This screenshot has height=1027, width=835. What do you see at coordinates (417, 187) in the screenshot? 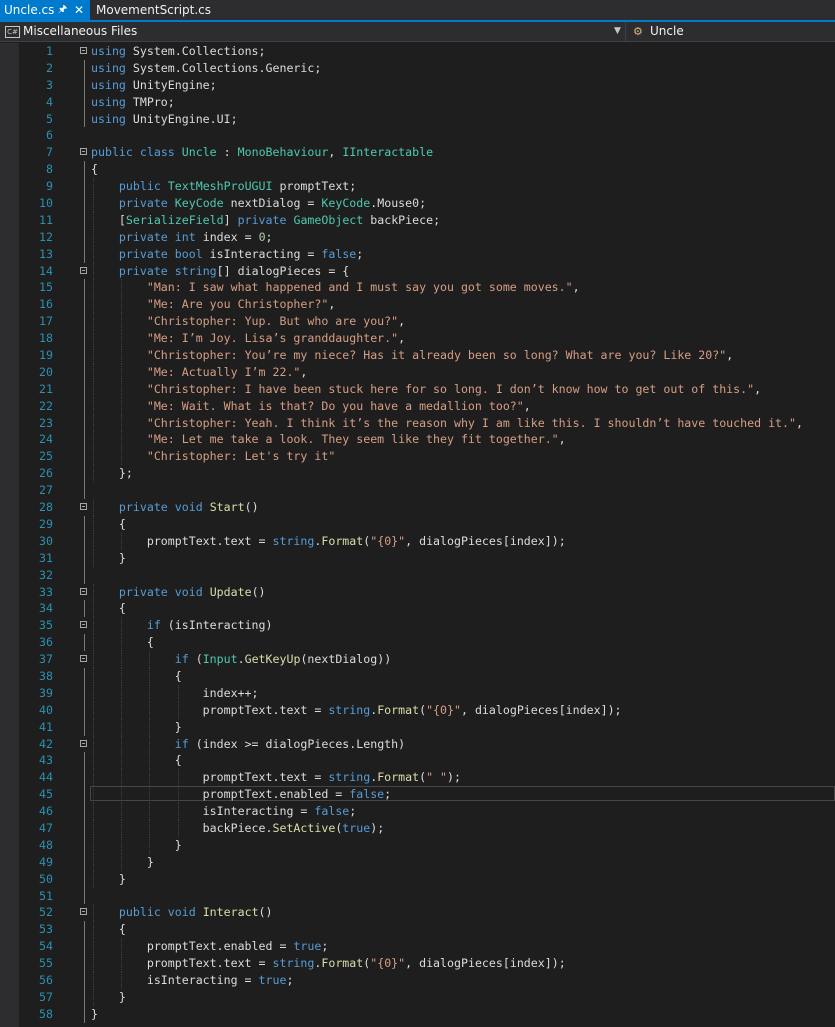
I see `code-line: 9 public TextMeshProUGUI promptText;` at bounding box center [417, 187].